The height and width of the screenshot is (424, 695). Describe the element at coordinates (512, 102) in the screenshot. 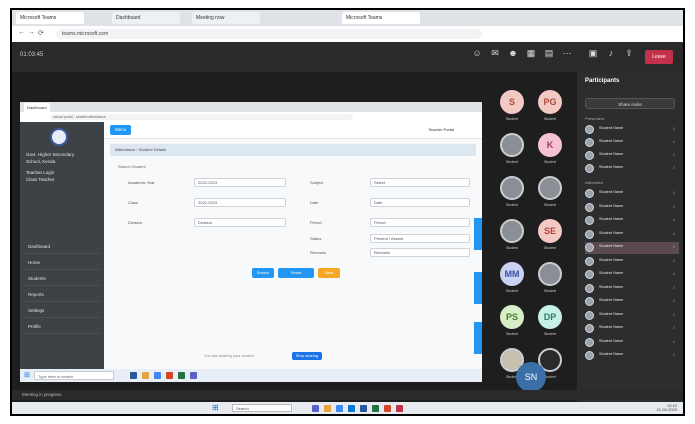

I see `participant-avatar: S` at that location.